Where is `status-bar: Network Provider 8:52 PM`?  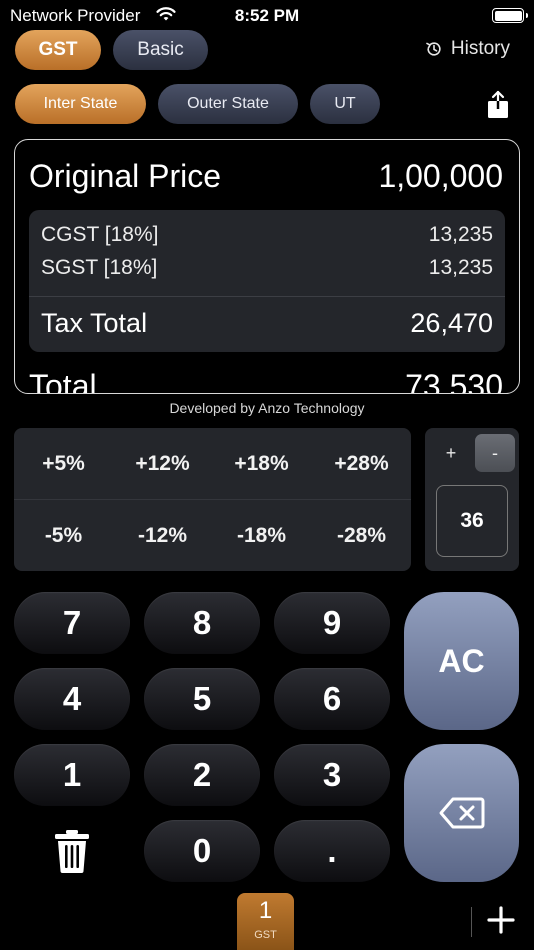 status-bar: Network Provider 8:52 PM is located at coordinates (267, 15).